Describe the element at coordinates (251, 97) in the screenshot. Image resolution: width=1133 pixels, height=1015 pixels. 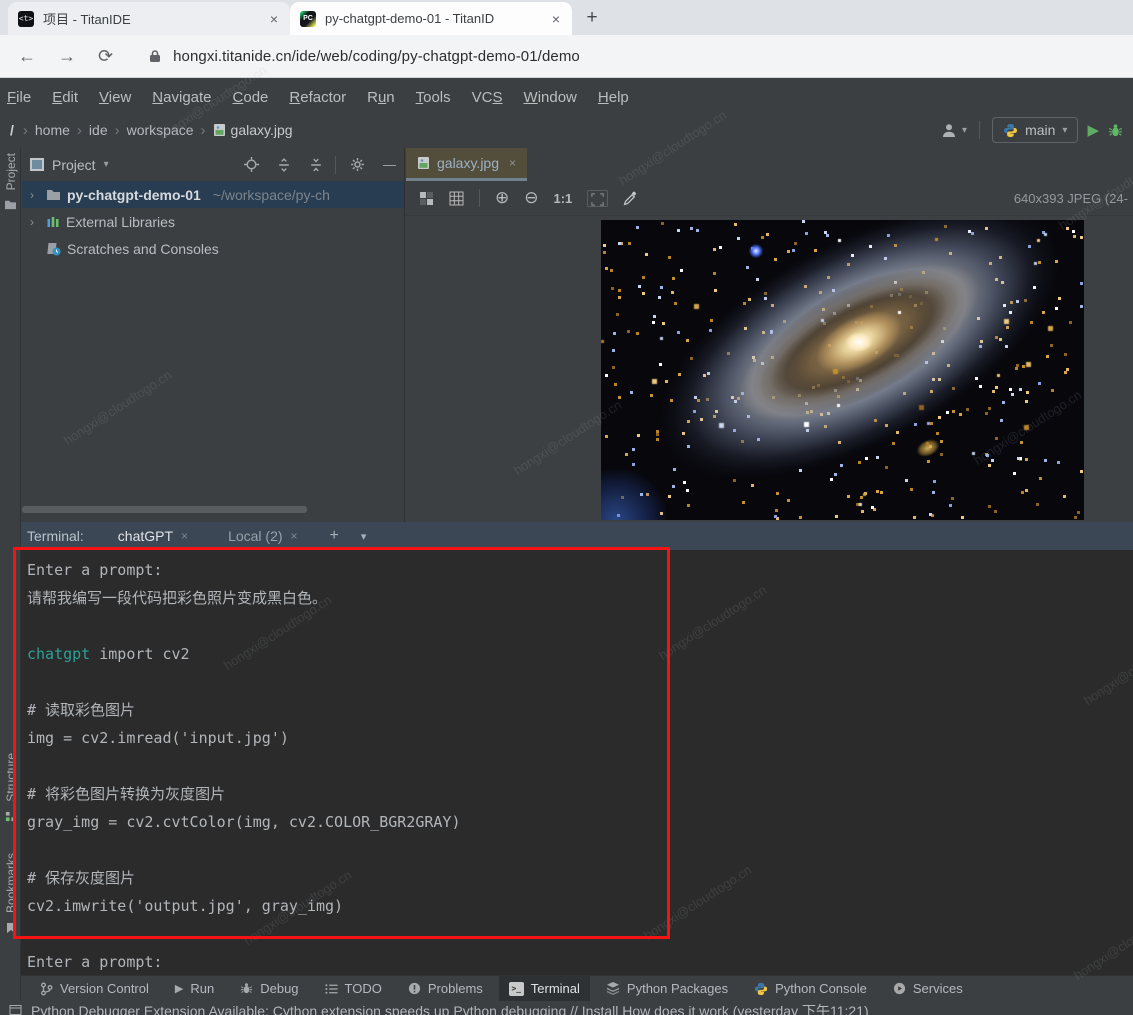
I see `menu-code: Code` at that location.